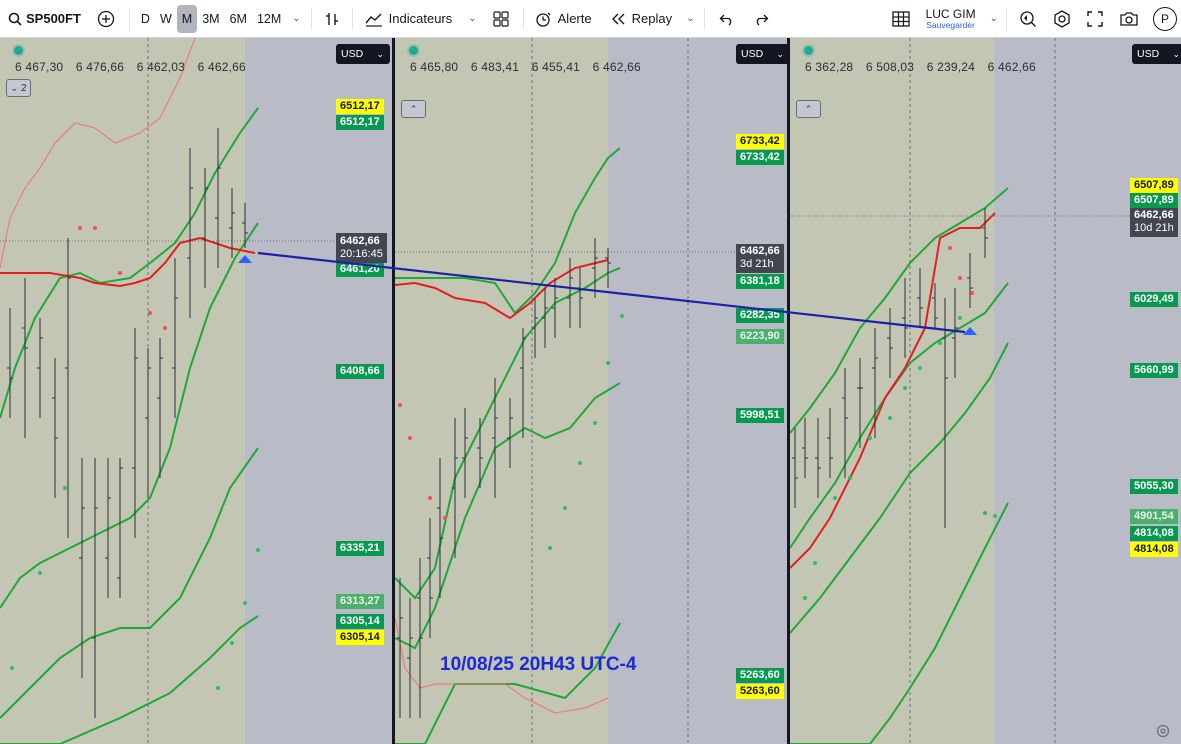  I want to click on chevron-up-icon: ⌃, so click(413, 108).